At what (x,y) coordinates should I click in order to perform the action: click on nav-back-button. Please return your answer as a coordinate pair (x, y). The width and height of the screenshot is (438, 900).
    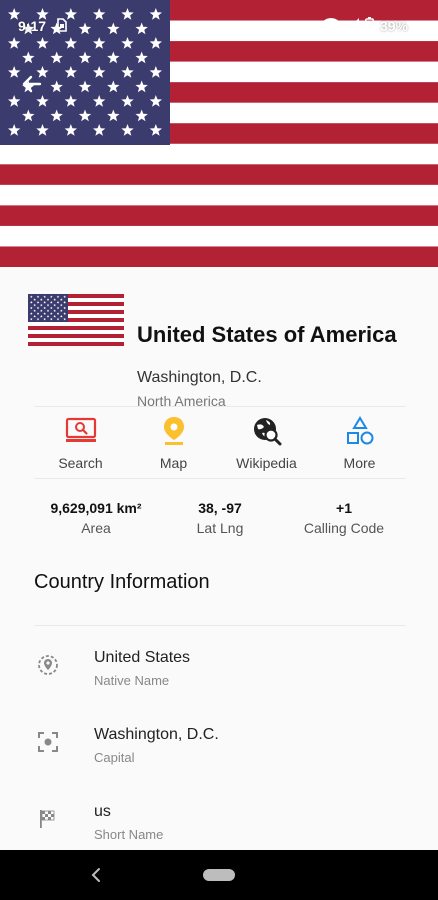
    Looking at the image, I should click on (96, 875).